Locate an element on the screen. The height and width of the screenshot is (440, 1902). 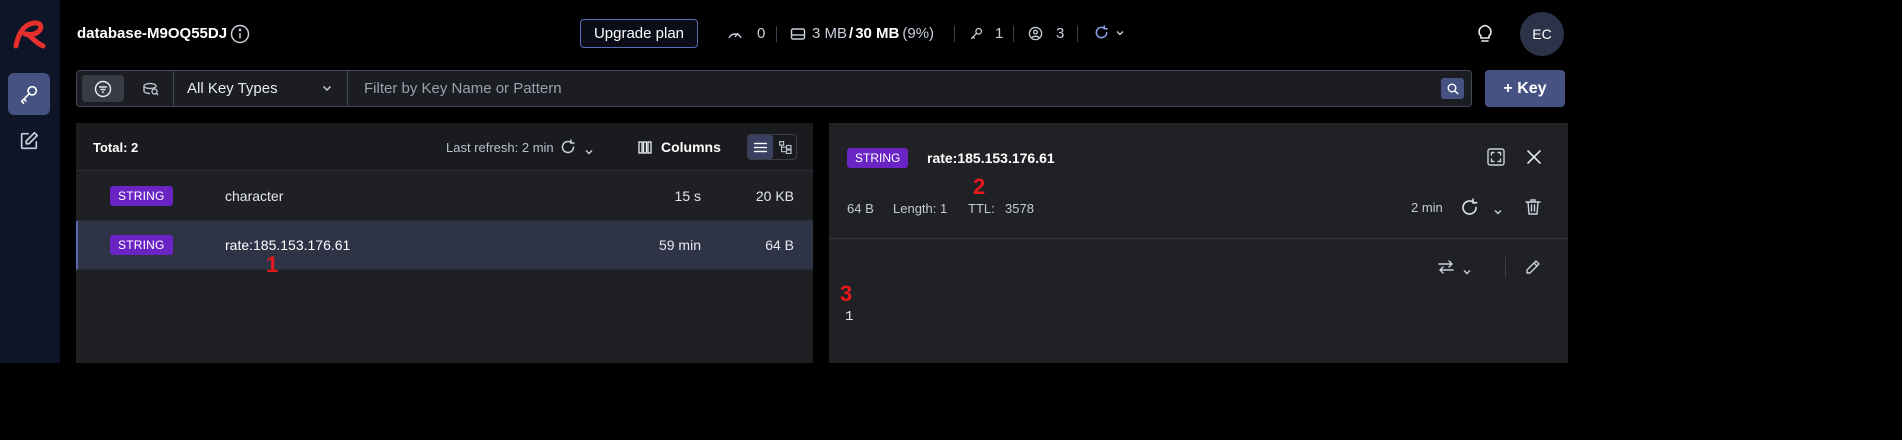
user-avatar: EC is located at coordinates (1542, 34).